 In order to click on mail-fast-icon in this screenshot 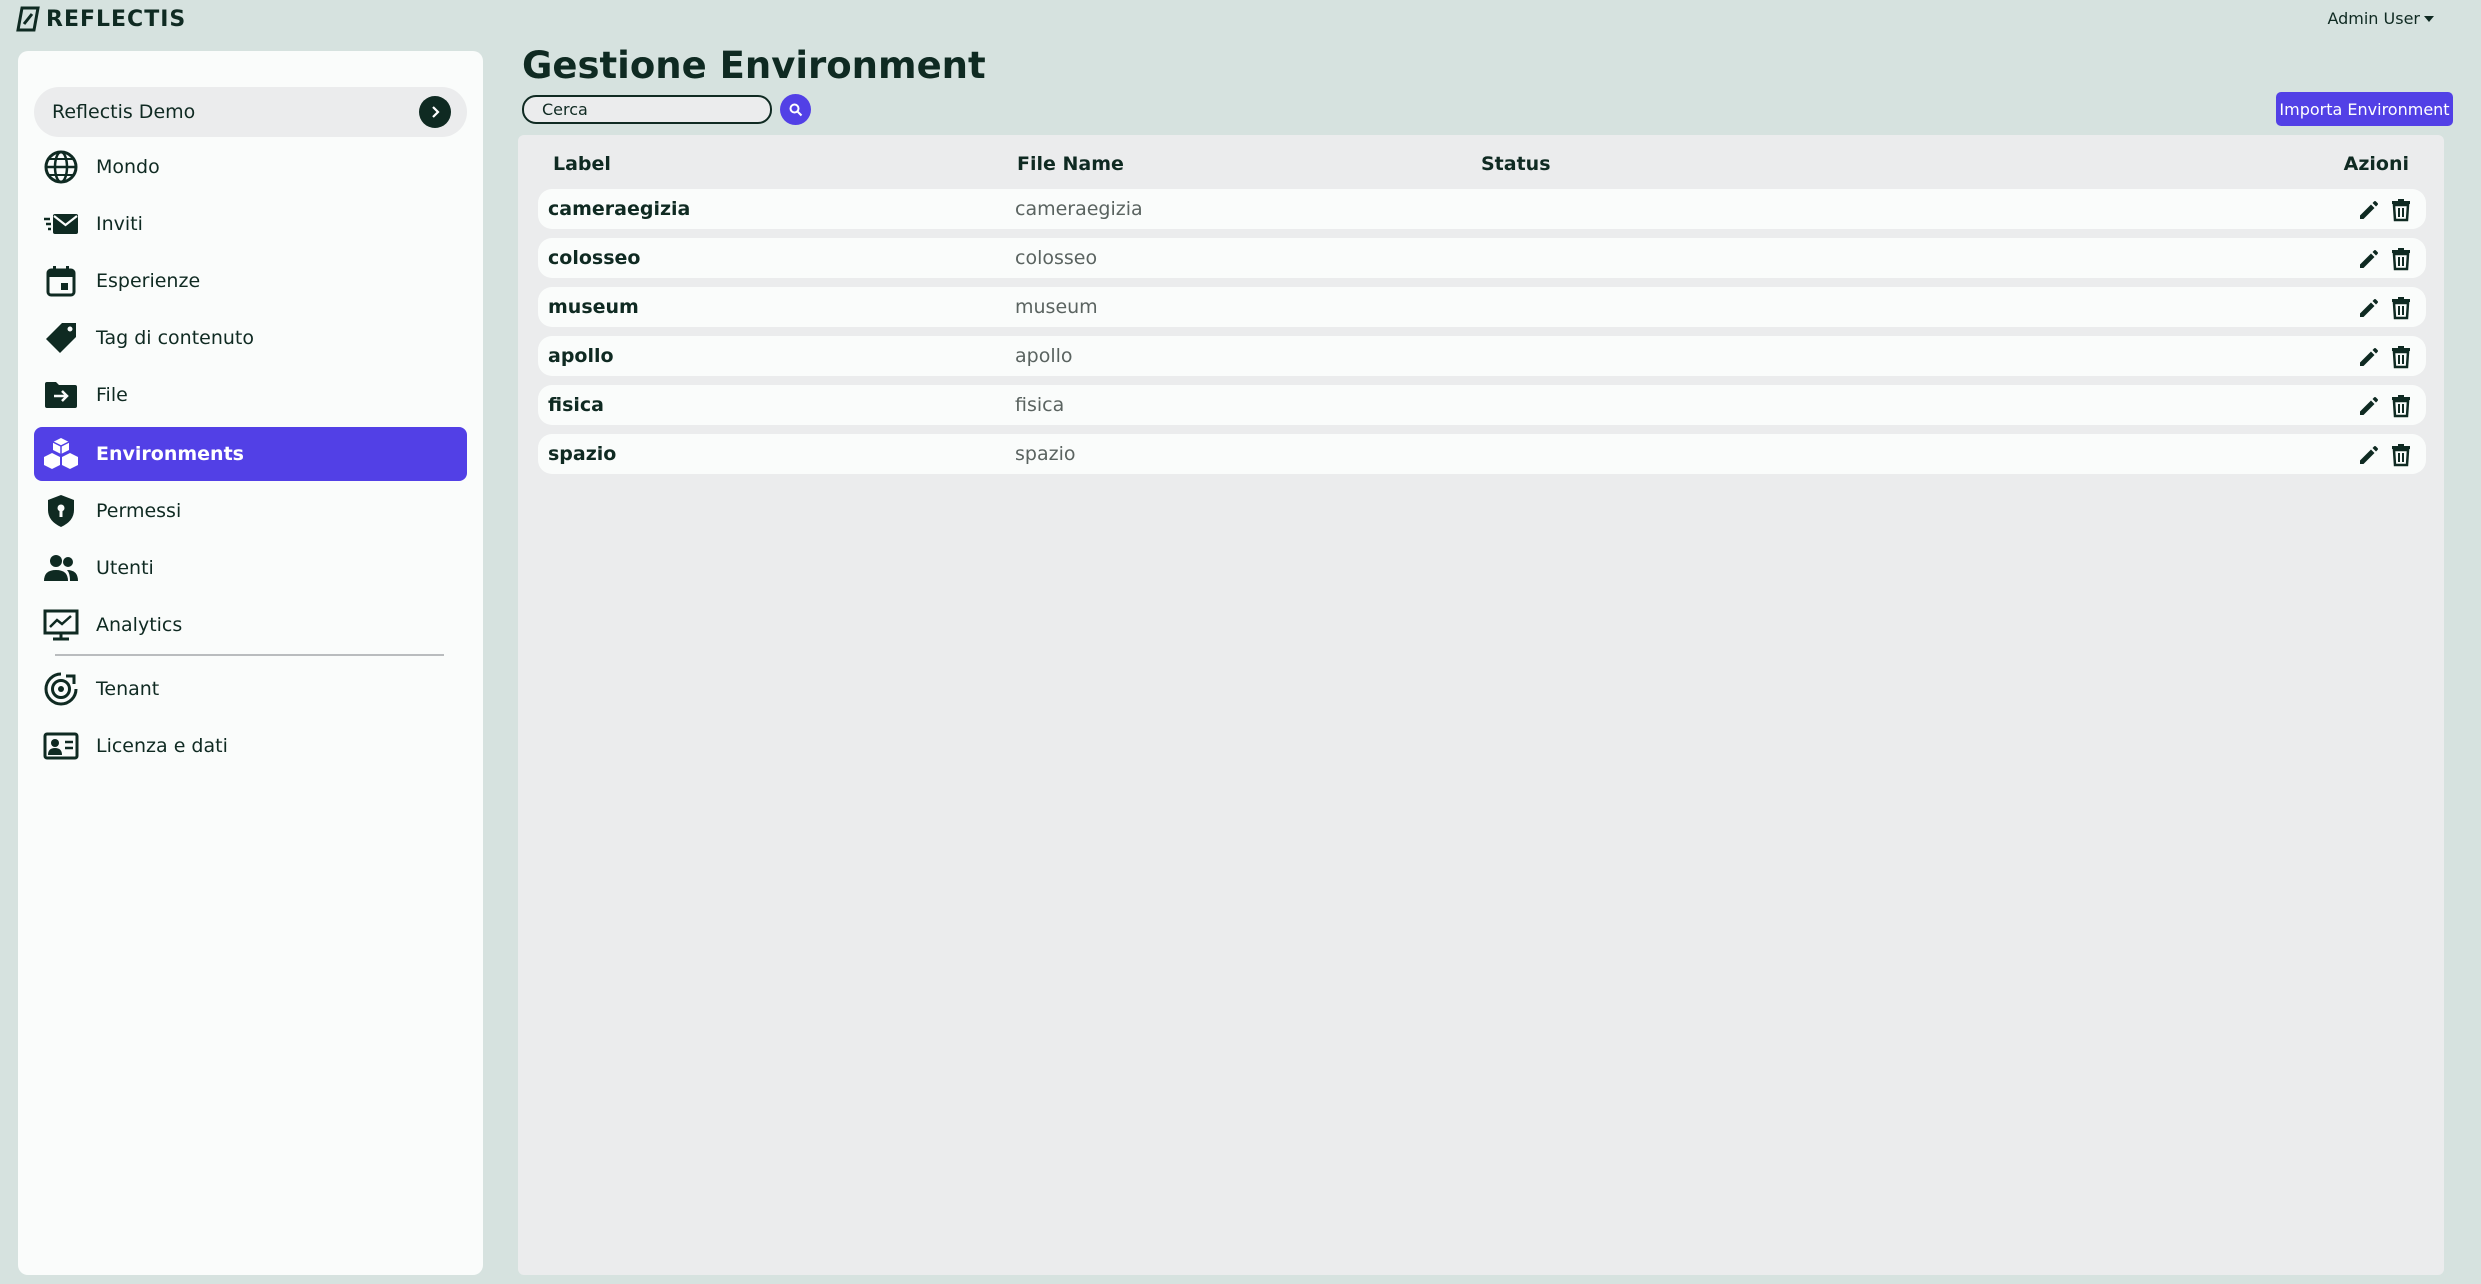, I will do `click(61, 224)`.